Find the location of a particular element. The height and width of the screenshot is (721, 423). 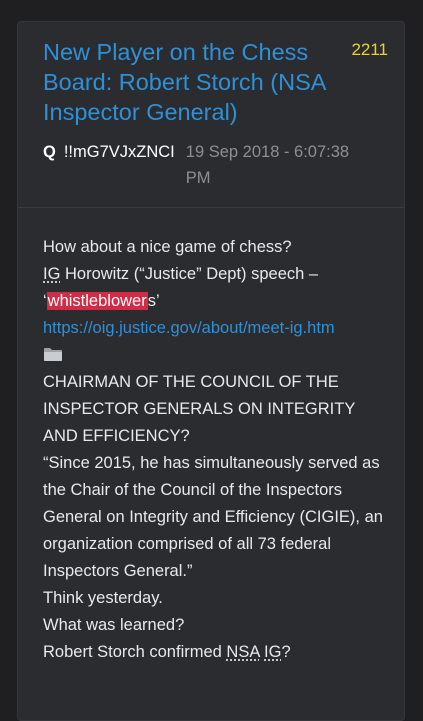

body-line: How about a nice game of chess? is located at coordinates (167, 247).